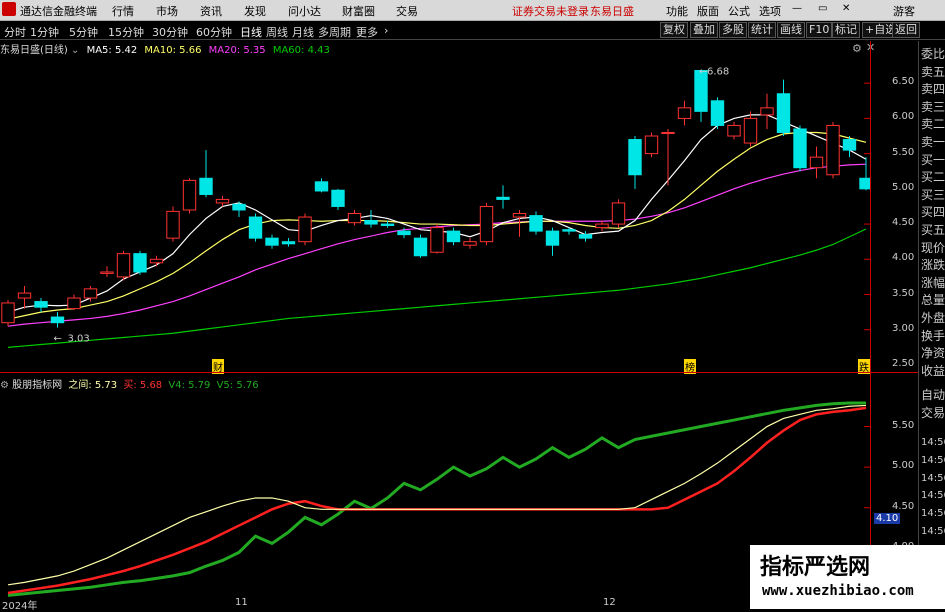  I want to click on login-status: 证券交易未登录, so click(550, 11).